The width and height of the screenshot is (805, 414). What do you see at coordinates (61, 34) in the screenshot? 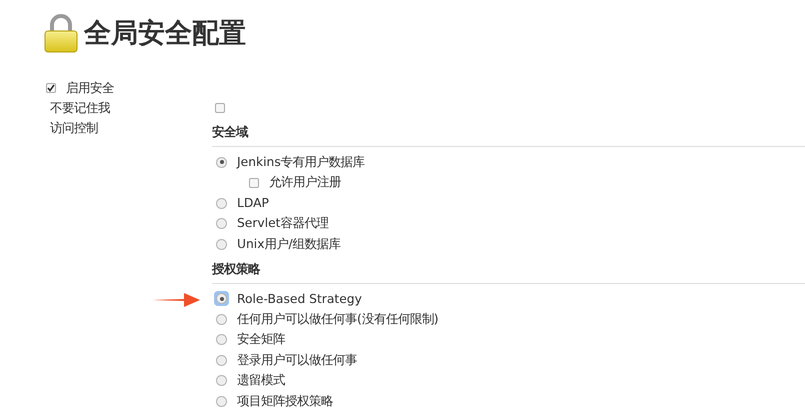
I see `lock-icon` at bounding box center [61, 34].